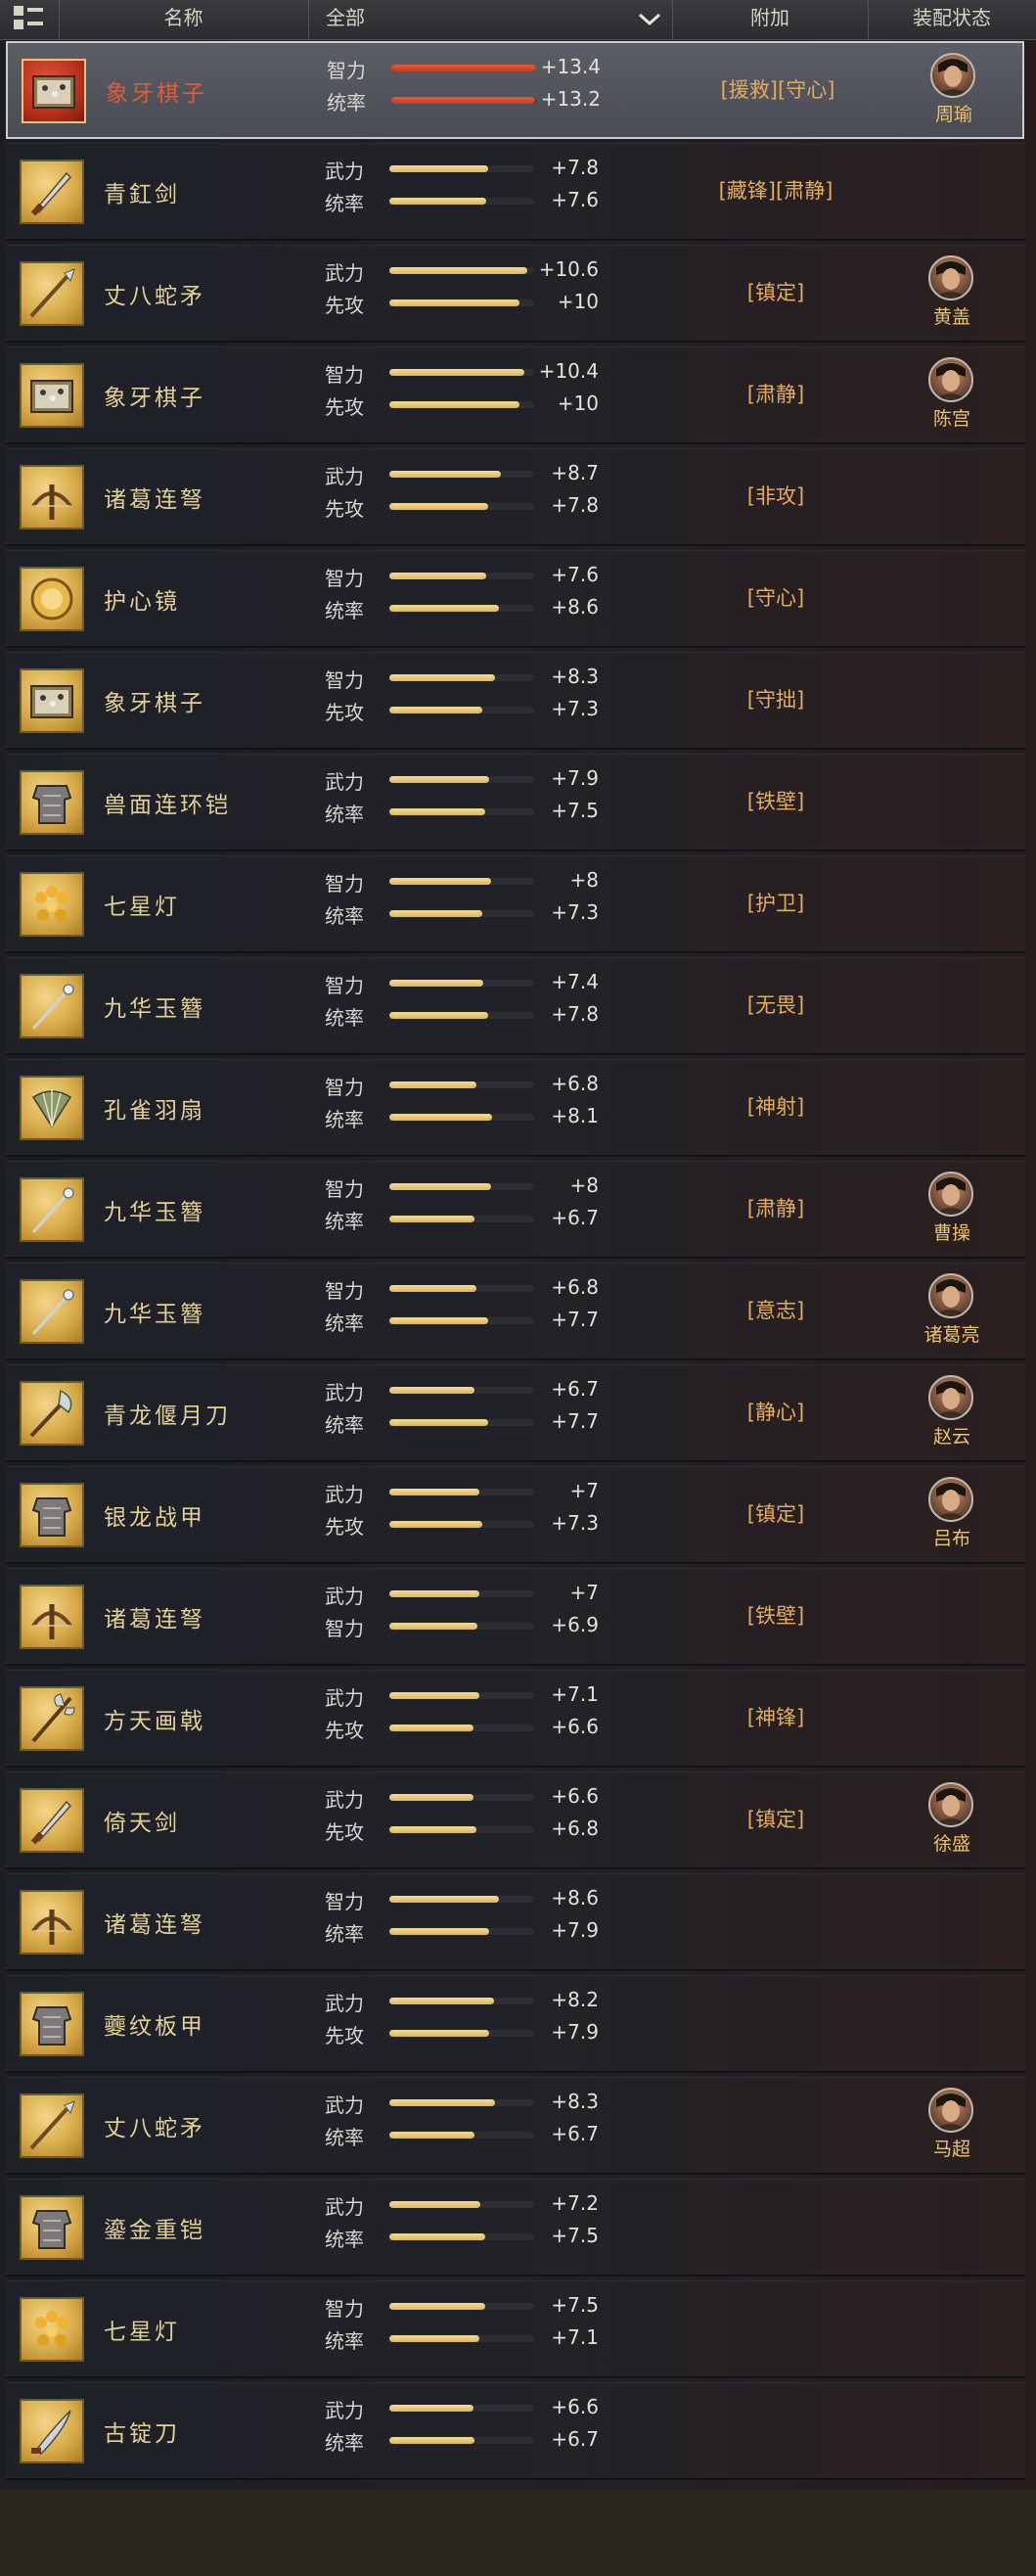 The image size is (1036, 2576). Describe the element at coordinates (52, 397) in the screenshot. I see `chess-box-icon` at that location.